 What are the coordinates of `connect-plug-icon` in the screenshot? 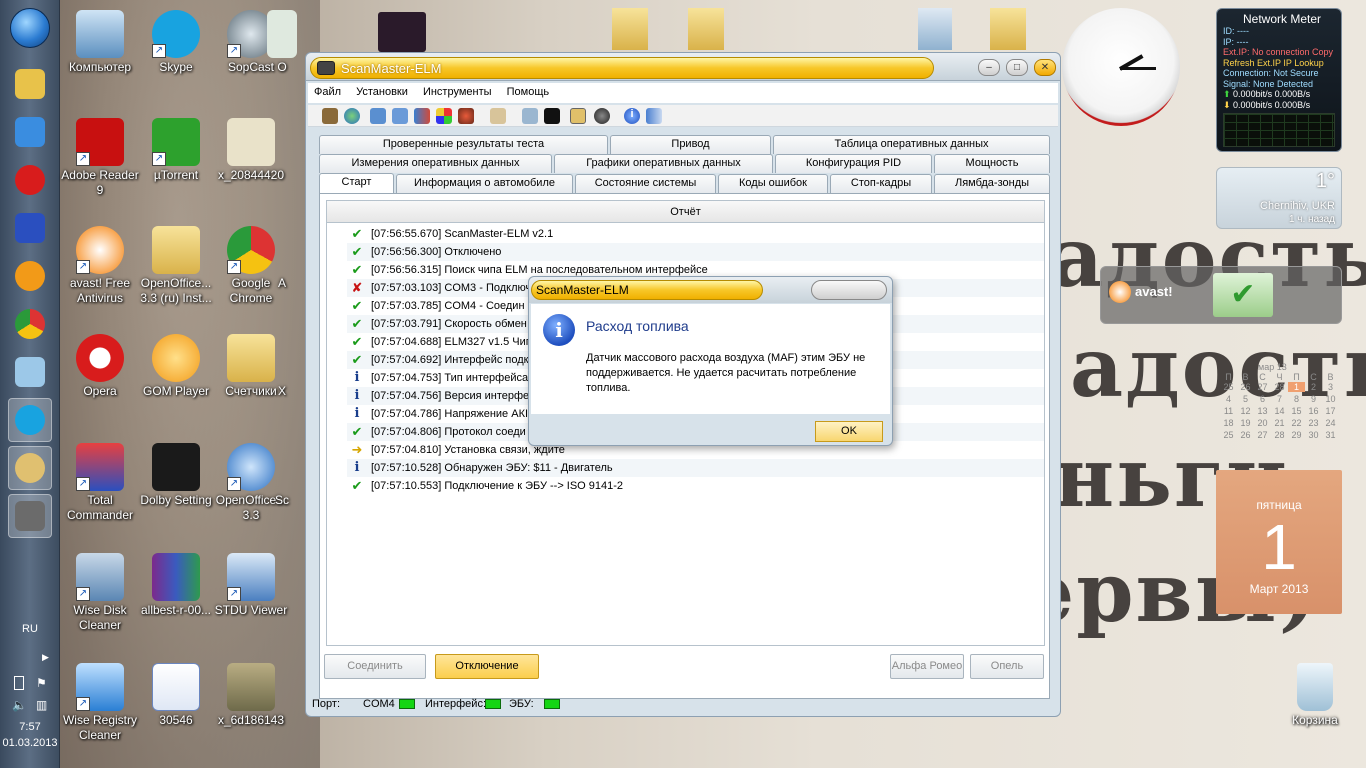 It's located at (330, 116).